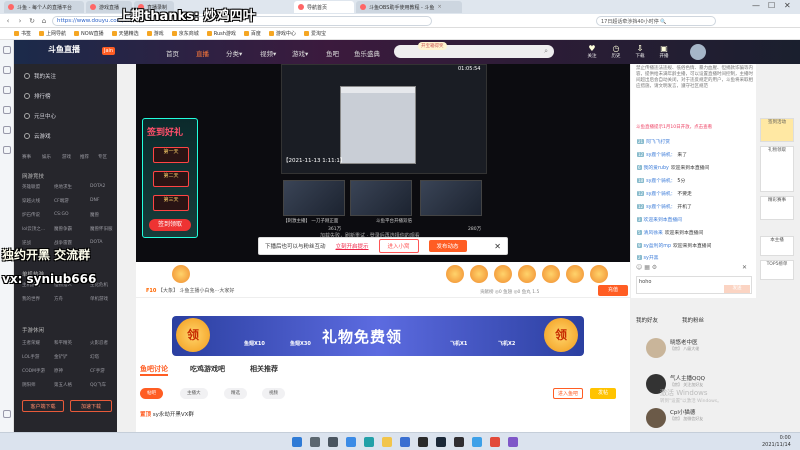 This screenshot has height=450, width=800. What do you see at coordinates (639, 267) in the screenshot?
I see `emoji-icon: ☺` at bounding box center [639, 267].